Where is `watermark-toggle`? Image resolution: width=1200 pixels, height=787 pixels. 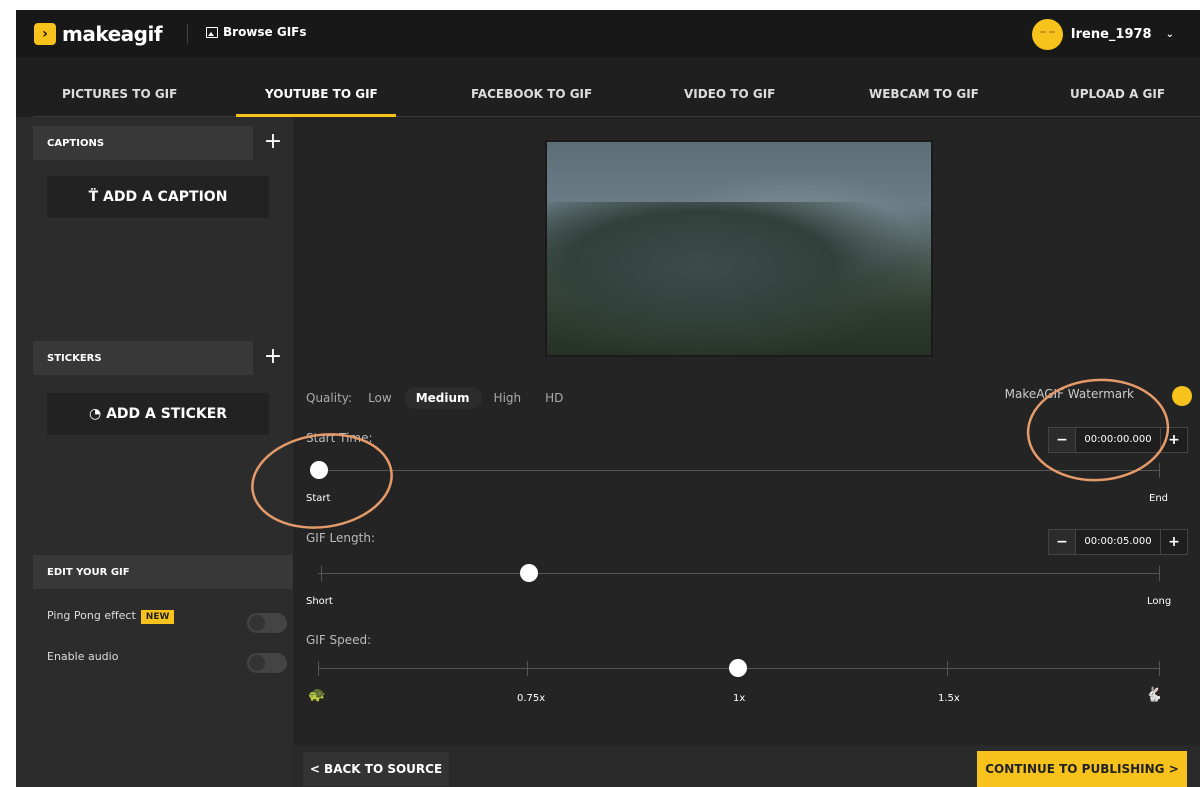
watermark-toggle is located at coordinates (1182, 396).